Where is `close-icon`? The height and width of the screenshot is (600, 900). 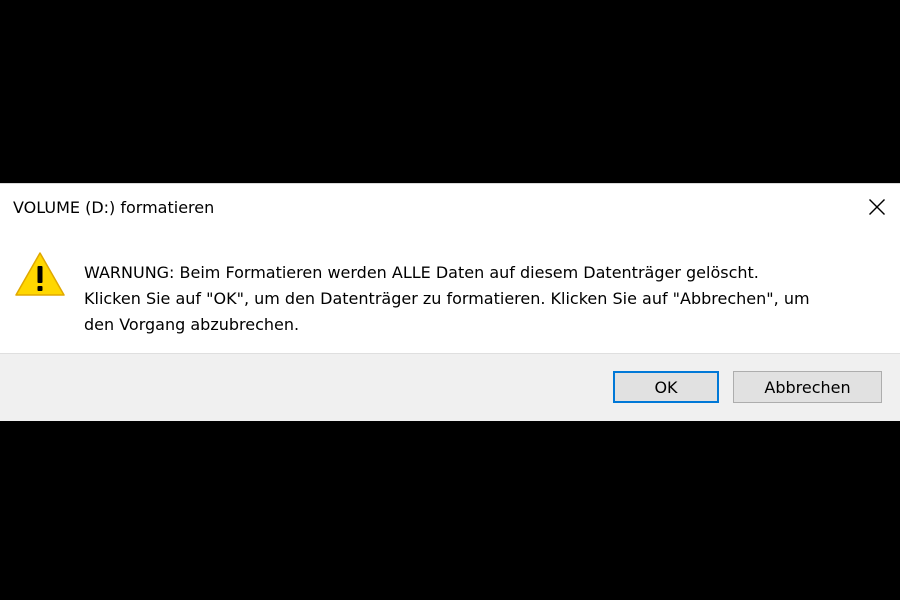 close-icon is located at coordinates (877, 207).